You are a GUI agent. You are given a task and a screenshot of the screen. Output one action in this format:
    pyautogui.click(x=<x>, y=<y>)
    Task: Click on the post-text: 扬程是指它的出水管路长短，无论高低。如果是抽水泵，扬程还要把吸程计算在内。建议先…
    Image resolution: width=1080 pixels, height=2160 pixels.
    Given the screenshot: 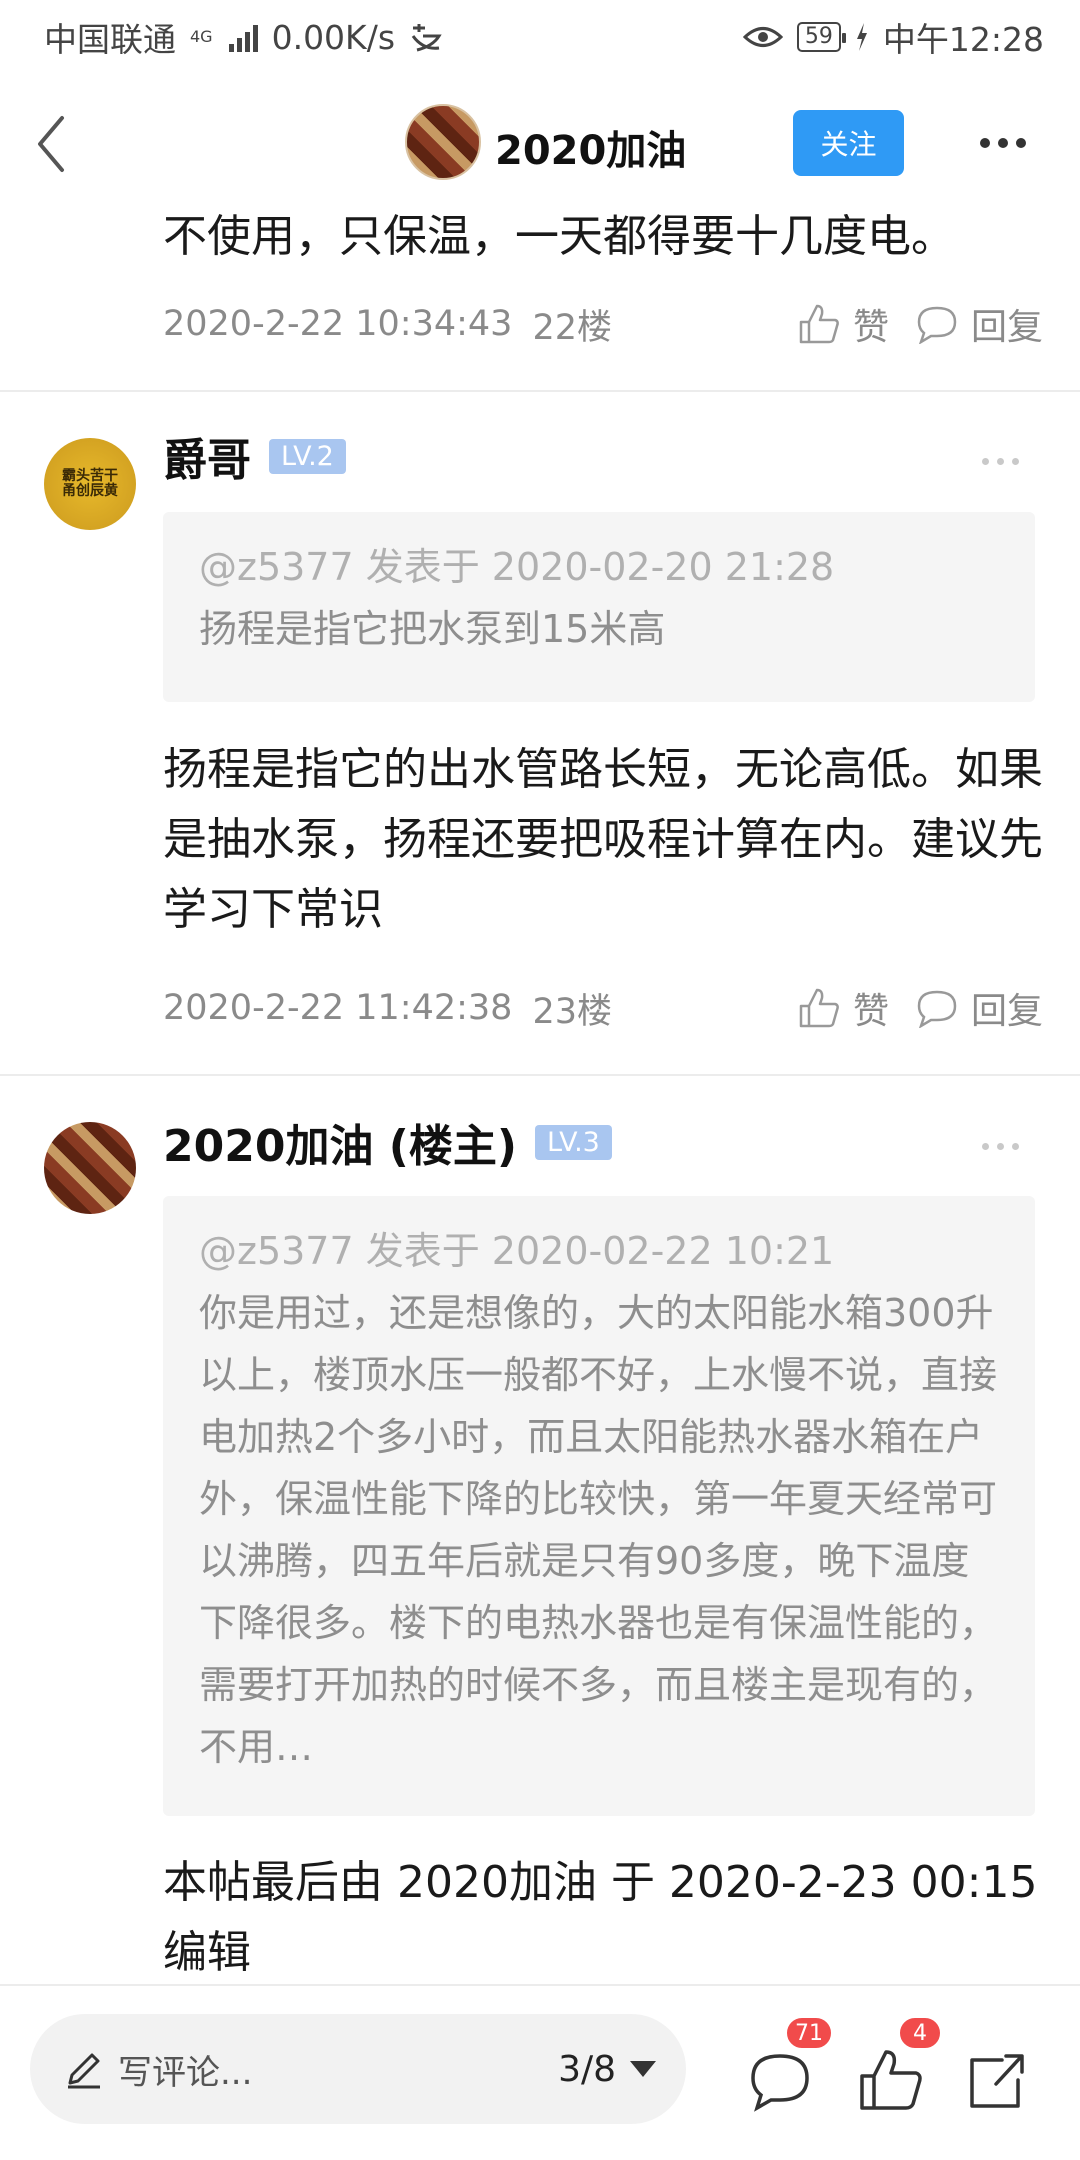 What is the action you would take?
    pyautogui.click(x=603, y=839)
    